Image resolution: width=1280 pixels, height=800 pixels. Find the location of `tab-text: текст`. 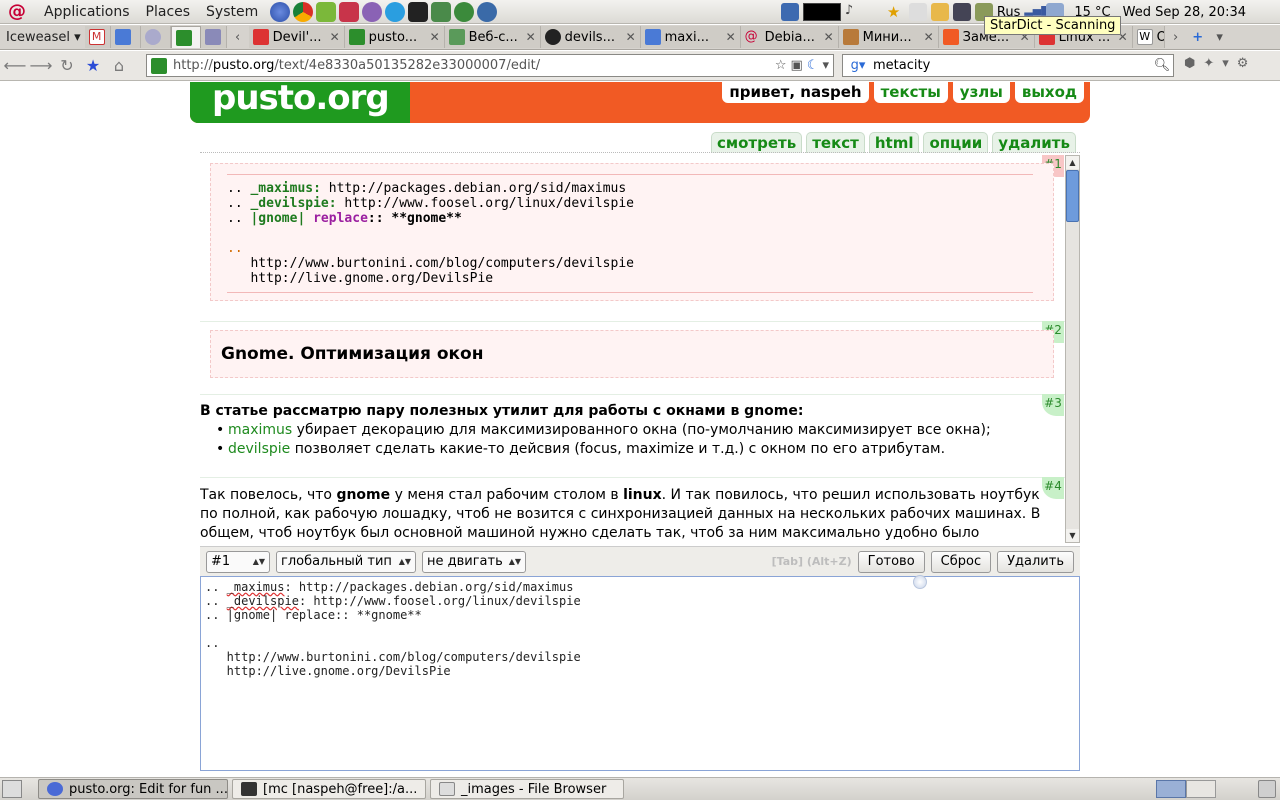

tab-text: текст is located at coordinates (835, 142).